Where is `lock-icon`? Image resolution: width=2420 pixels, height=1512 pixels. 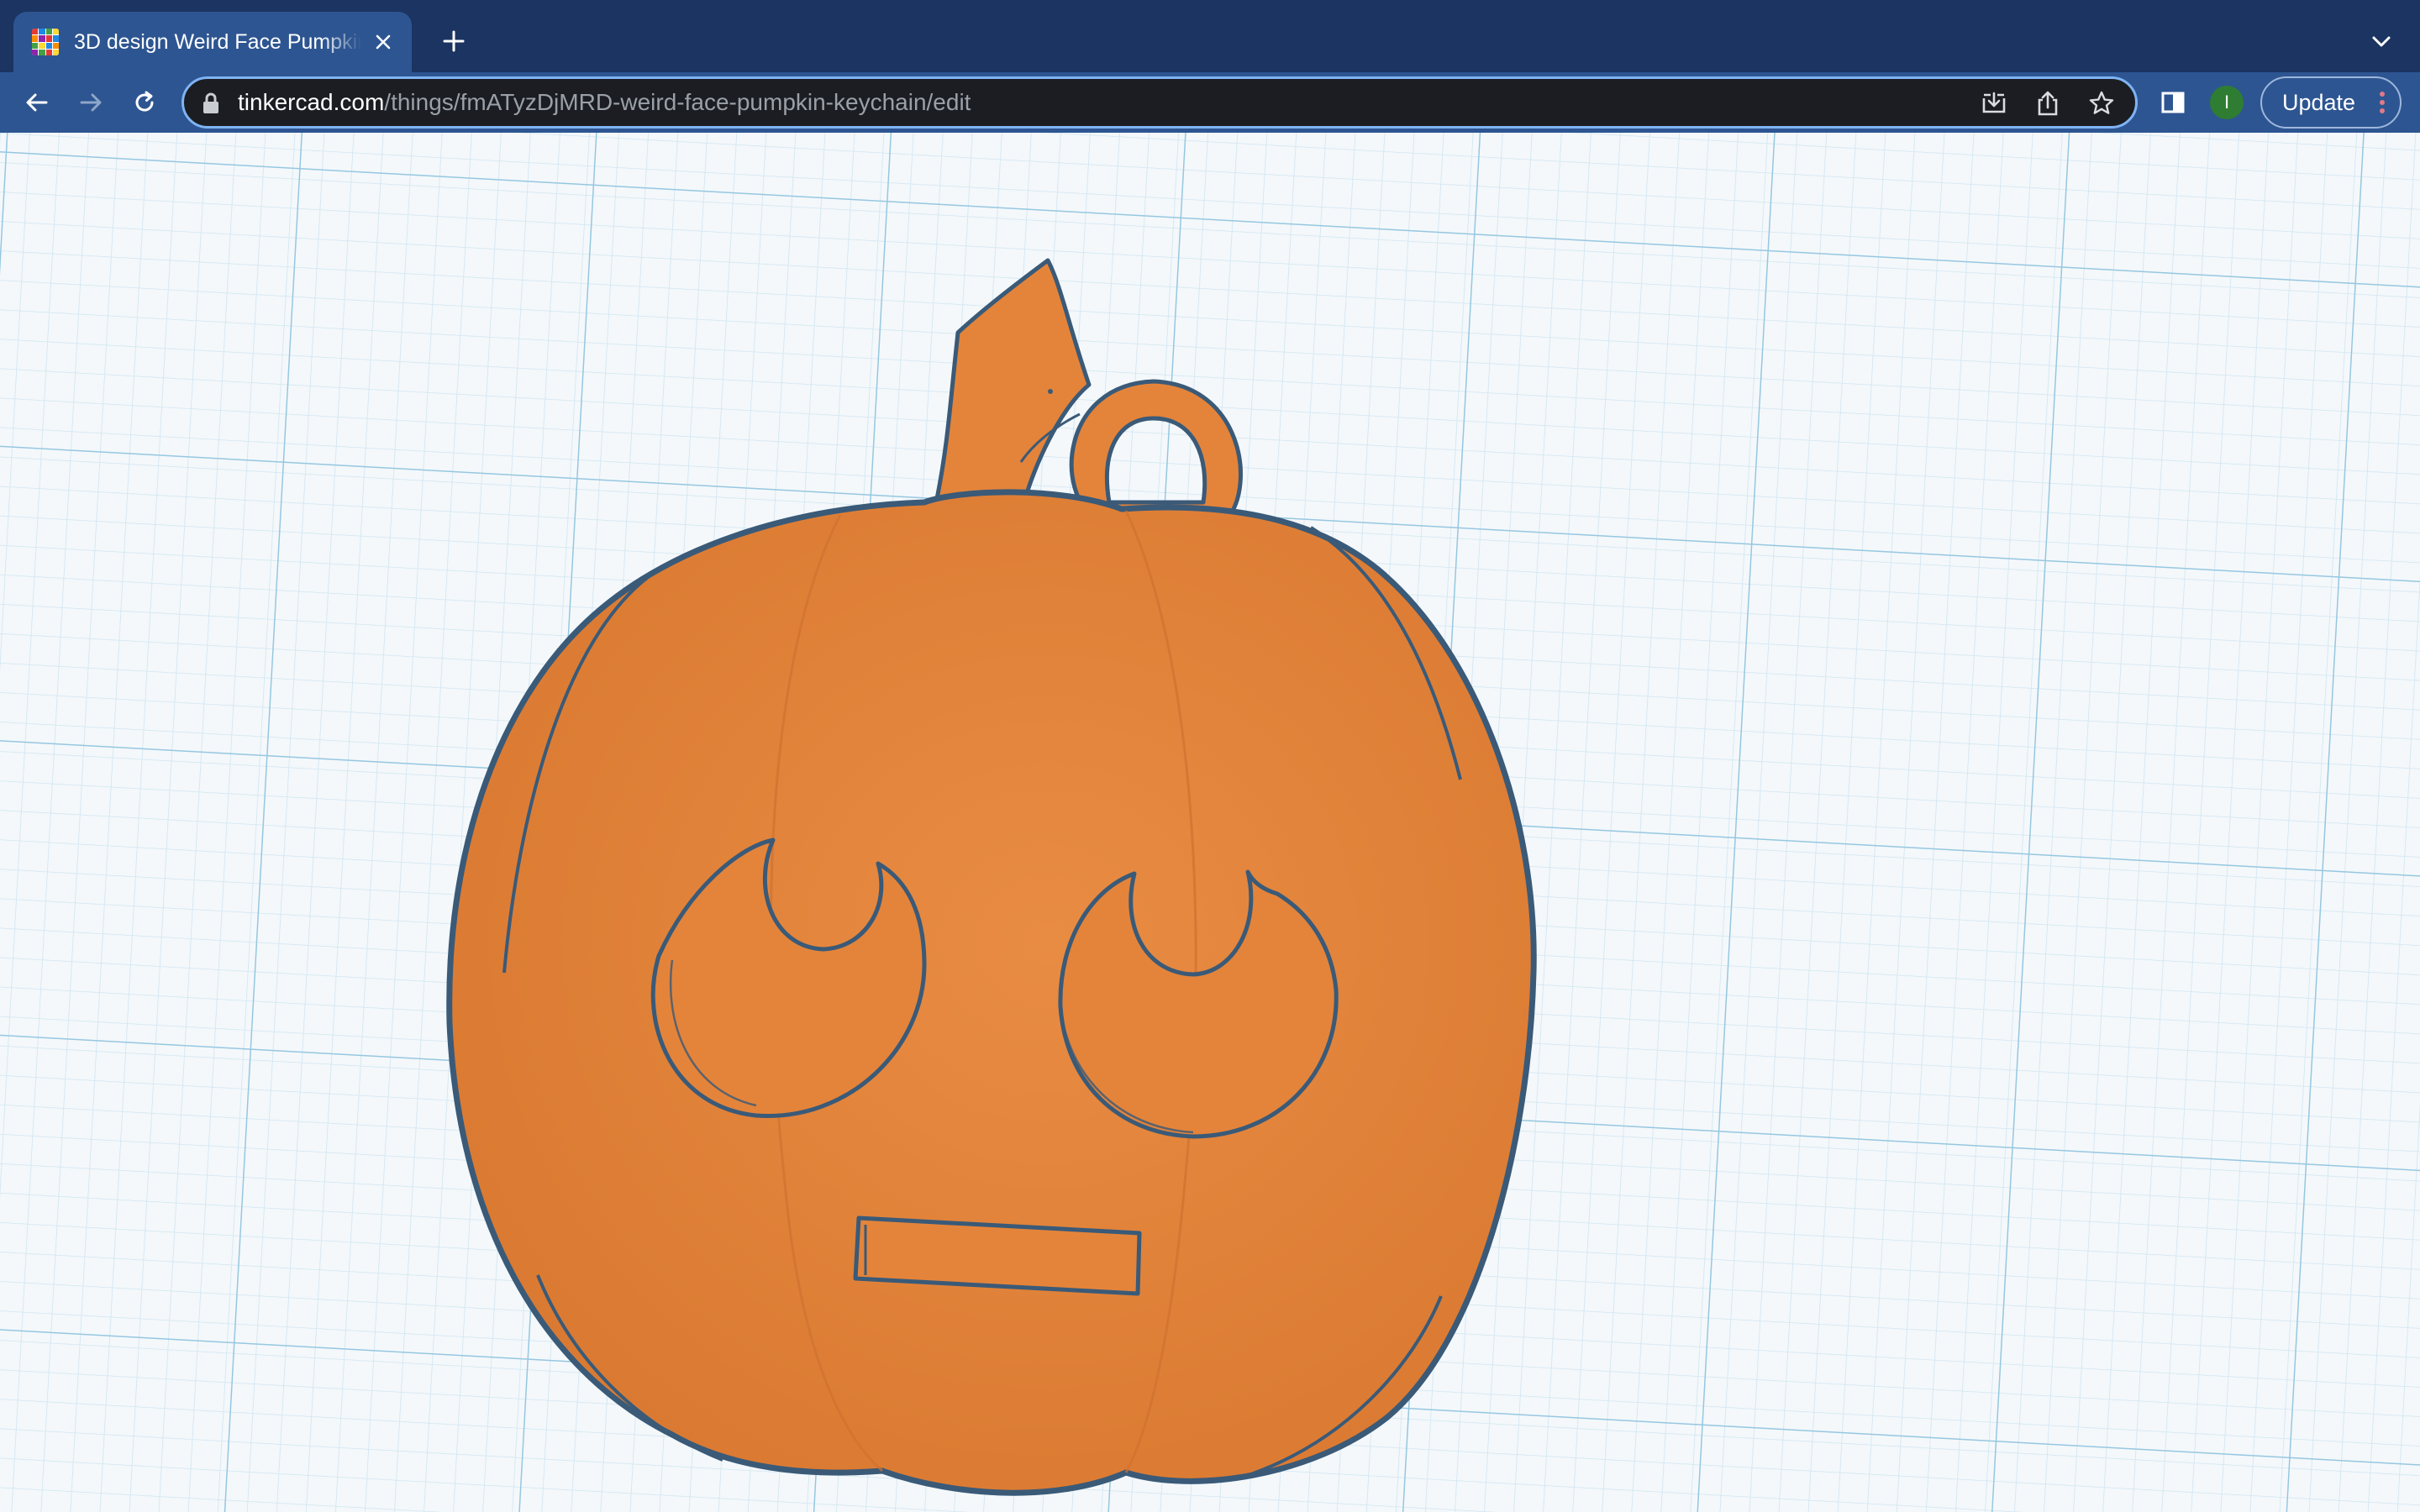 lock-icon is located at coordinates (211, 103).